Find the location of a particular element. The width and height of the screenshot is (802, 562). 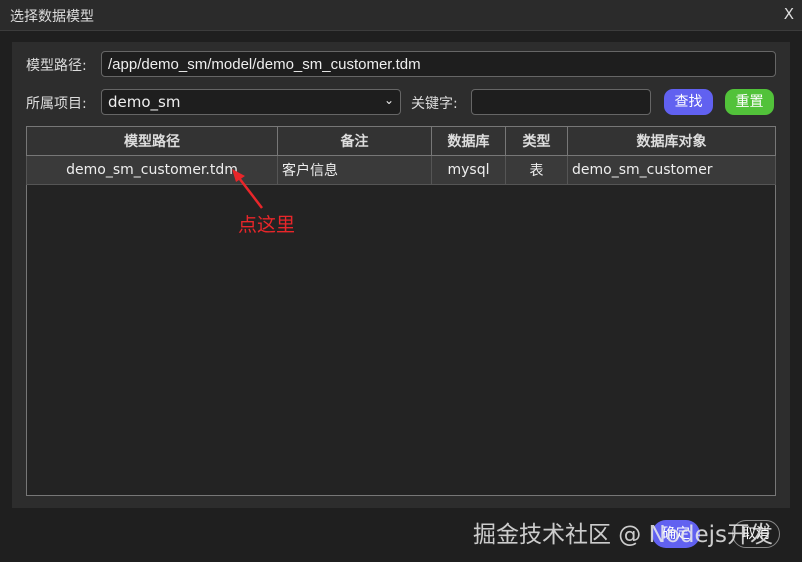

col-database: 数据库 is located at coordinates (468, 141).